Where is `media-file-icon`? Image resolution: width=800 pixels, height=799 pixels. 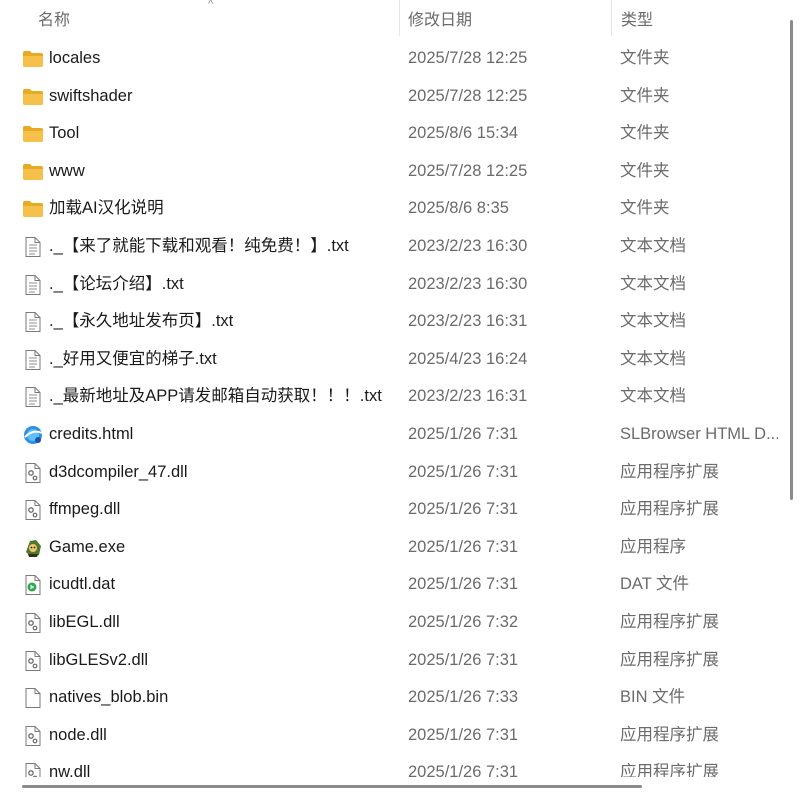
media-file-icon is located at coordinates (33, 585).